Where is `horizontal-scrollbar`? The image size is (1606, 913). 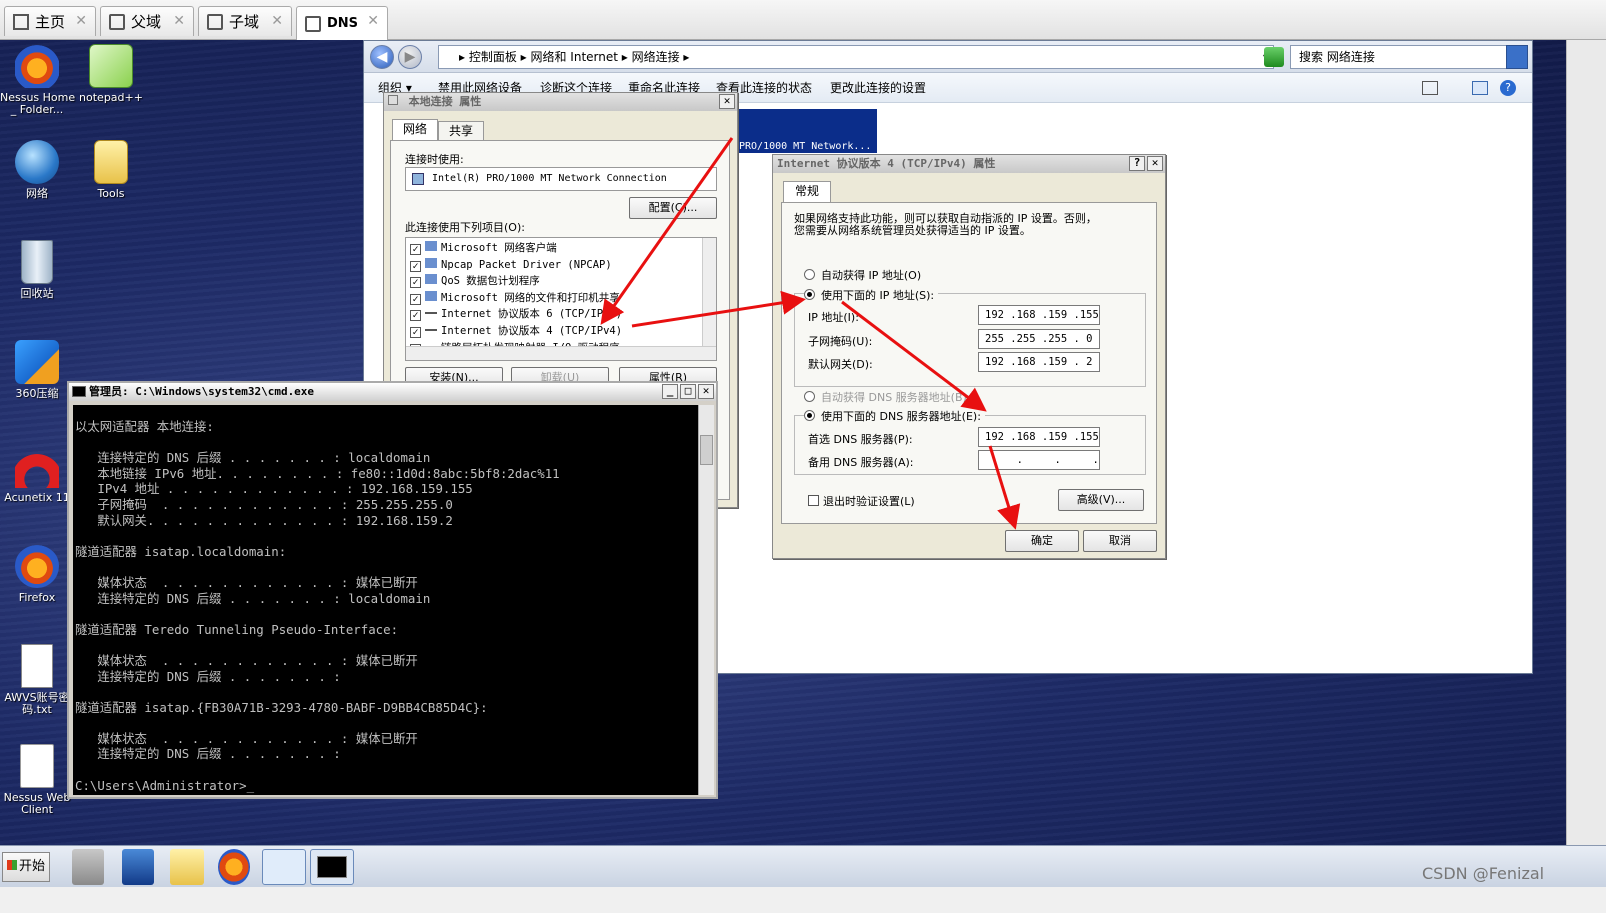
horizontal-scrollbar is located at coordinates (561, 353).